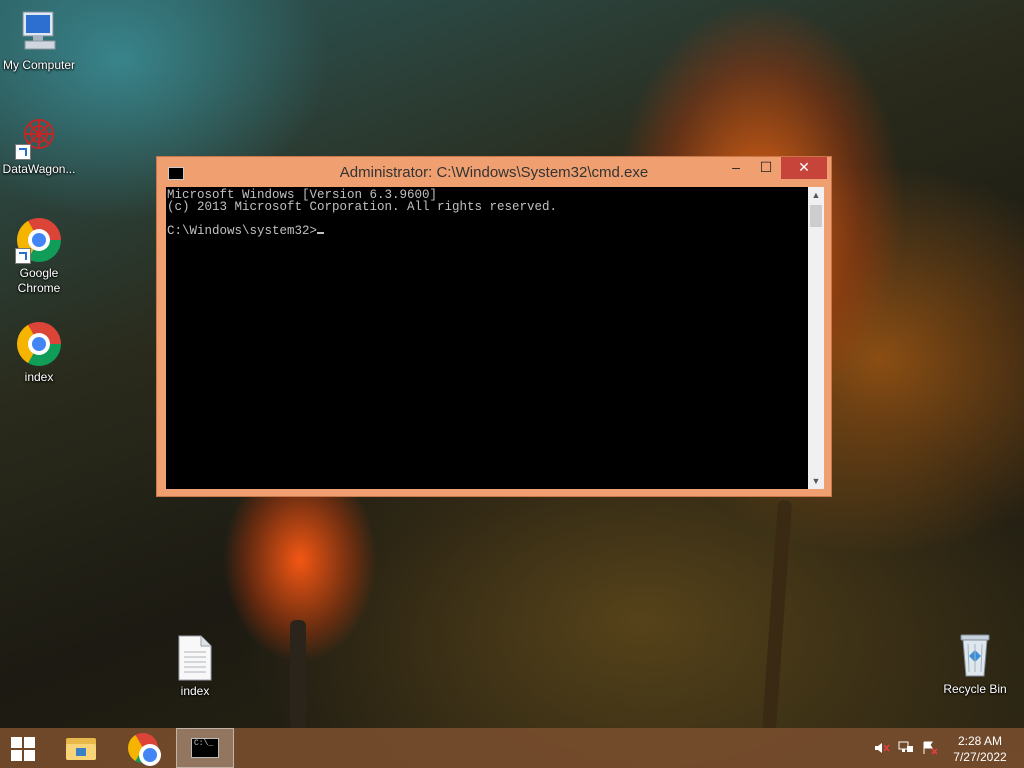 This screenshot has width=1024, height=768. Describe the element at coordinates (980, 757) in the screenshot. I see `clock-date: 7/27/2022` at that location.